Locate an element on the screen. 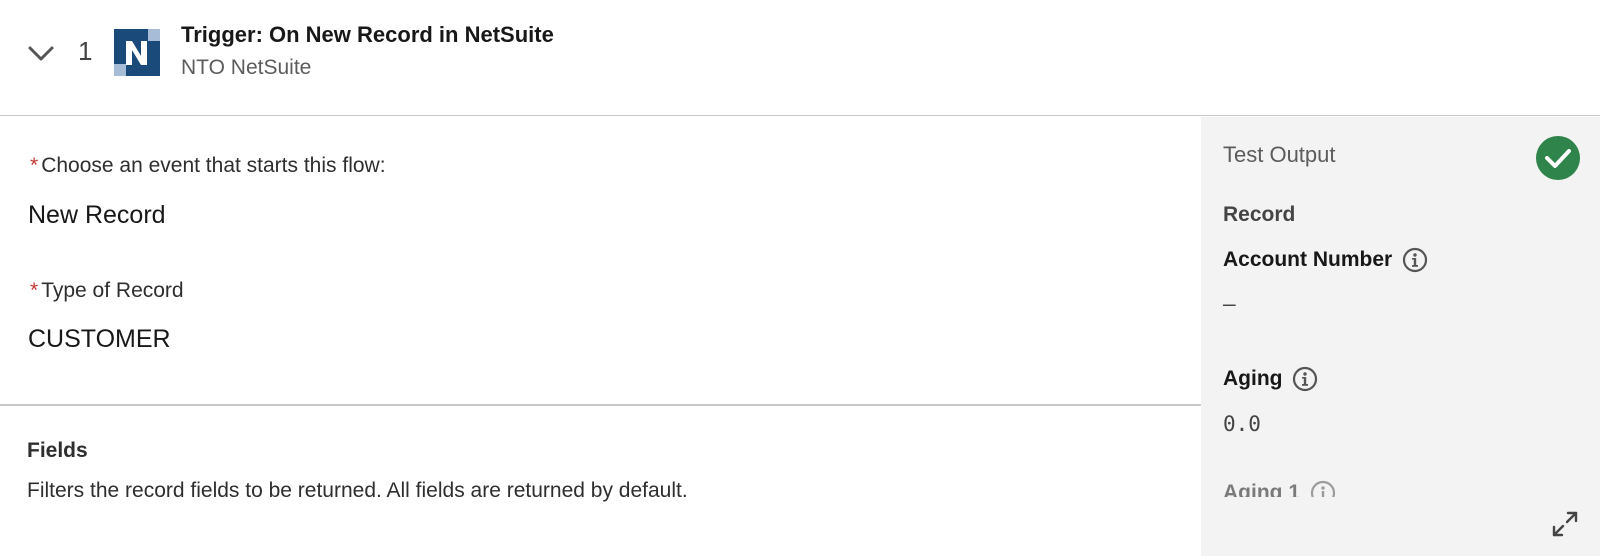 The height and width of the screenshot is (556, 1600). event-label: * Choose an event that starts this flow: is located at coordinates (208, 165).